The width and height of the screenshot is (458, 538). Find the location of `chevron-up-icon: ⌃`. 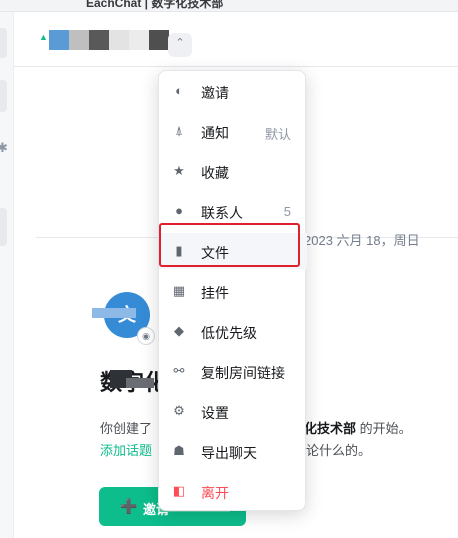

chevron-up-icon: ⌃ is located at coordinates (180, 45).